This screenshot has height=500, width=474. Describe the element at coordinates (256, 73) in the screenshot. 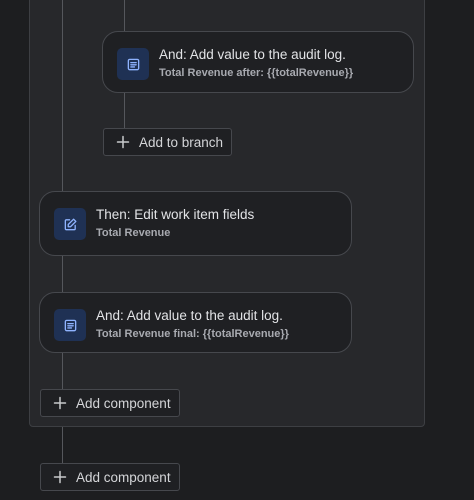

I see `component-subtitle: Total Revenue after: {{totalRevenue}}` at that location.